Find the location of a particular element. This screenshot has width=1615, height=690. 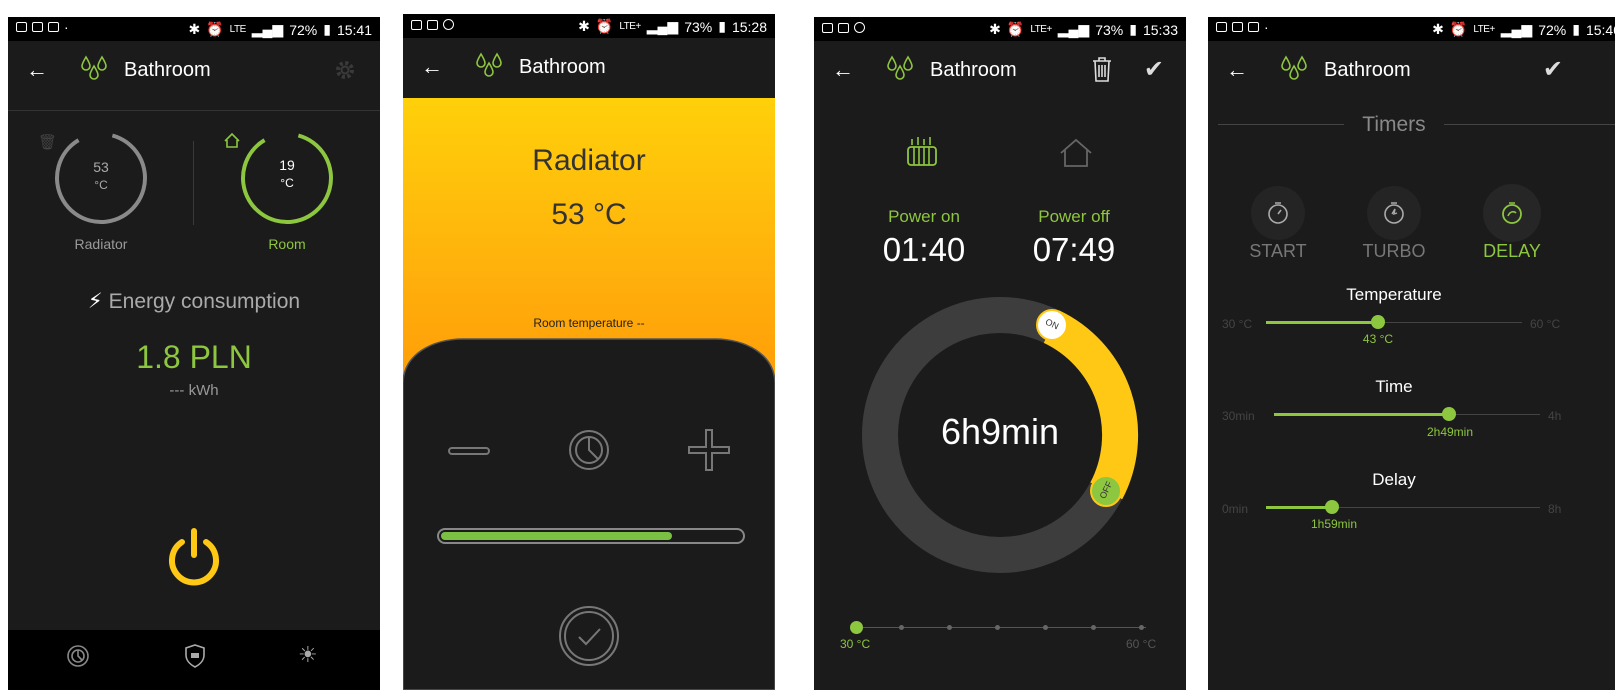

video-notification-icon is located at coordinates (37, 27).